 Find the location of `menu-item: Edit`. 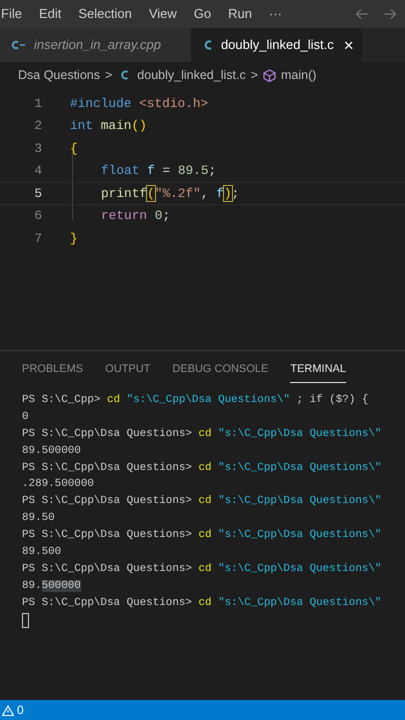

menu-item: Edit is located at coordinates (50, 14).